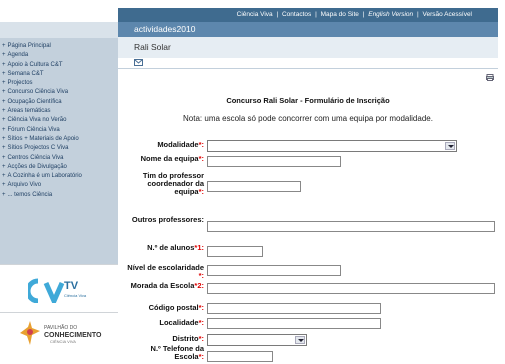  What do you see at coordinates (25, 73) in the screenshot?
I see `sidebar-item-label: Semana C&T` at bounding box center [25, 73].